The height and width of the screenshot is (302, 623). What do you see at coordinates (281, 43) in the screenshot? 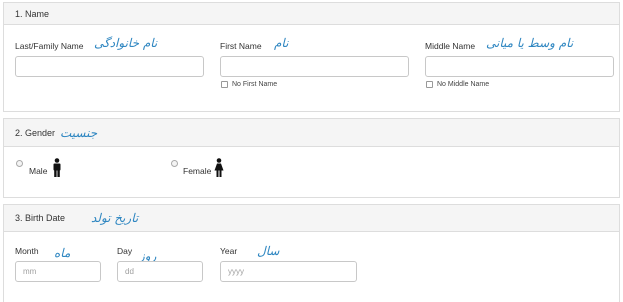
I see `first-name-persian-label: نام` at bounding box center [281, 43].